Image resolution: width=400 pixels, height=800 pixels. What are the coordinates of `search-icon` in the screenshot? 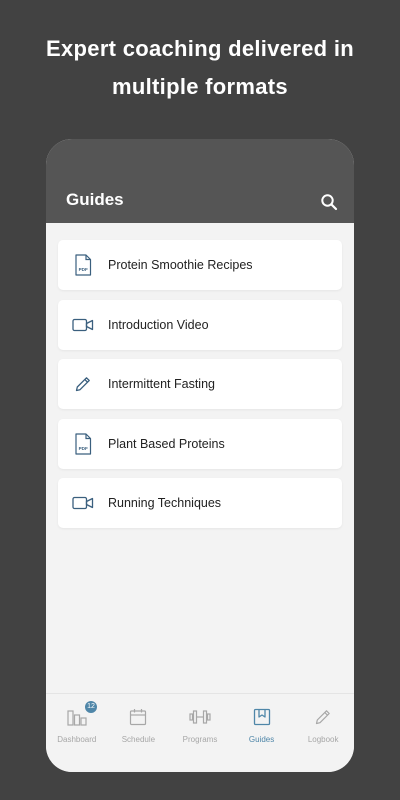 It's located at (329, 202).